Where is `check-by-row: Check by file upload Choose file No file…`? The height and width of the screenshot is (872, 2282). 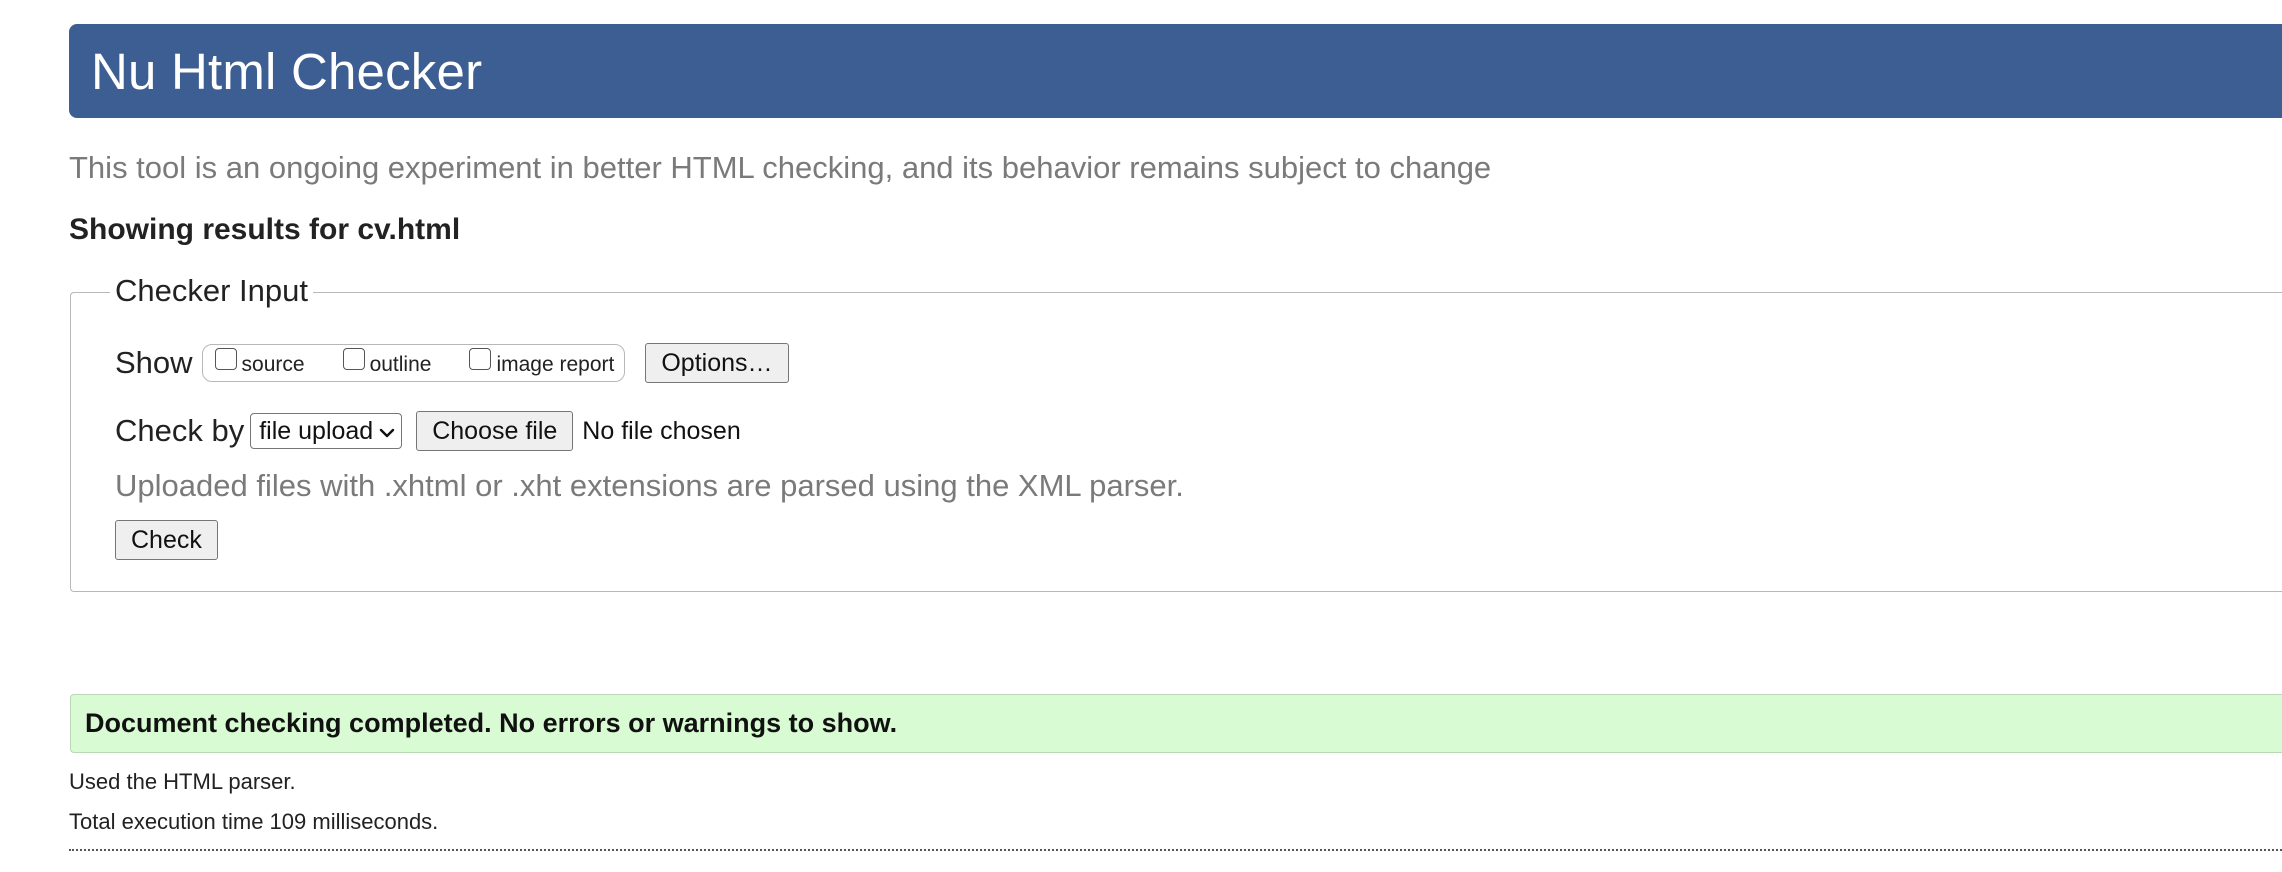
check-by-row: Check by file upload Choose file No file… is located at coordinates (428, 431).